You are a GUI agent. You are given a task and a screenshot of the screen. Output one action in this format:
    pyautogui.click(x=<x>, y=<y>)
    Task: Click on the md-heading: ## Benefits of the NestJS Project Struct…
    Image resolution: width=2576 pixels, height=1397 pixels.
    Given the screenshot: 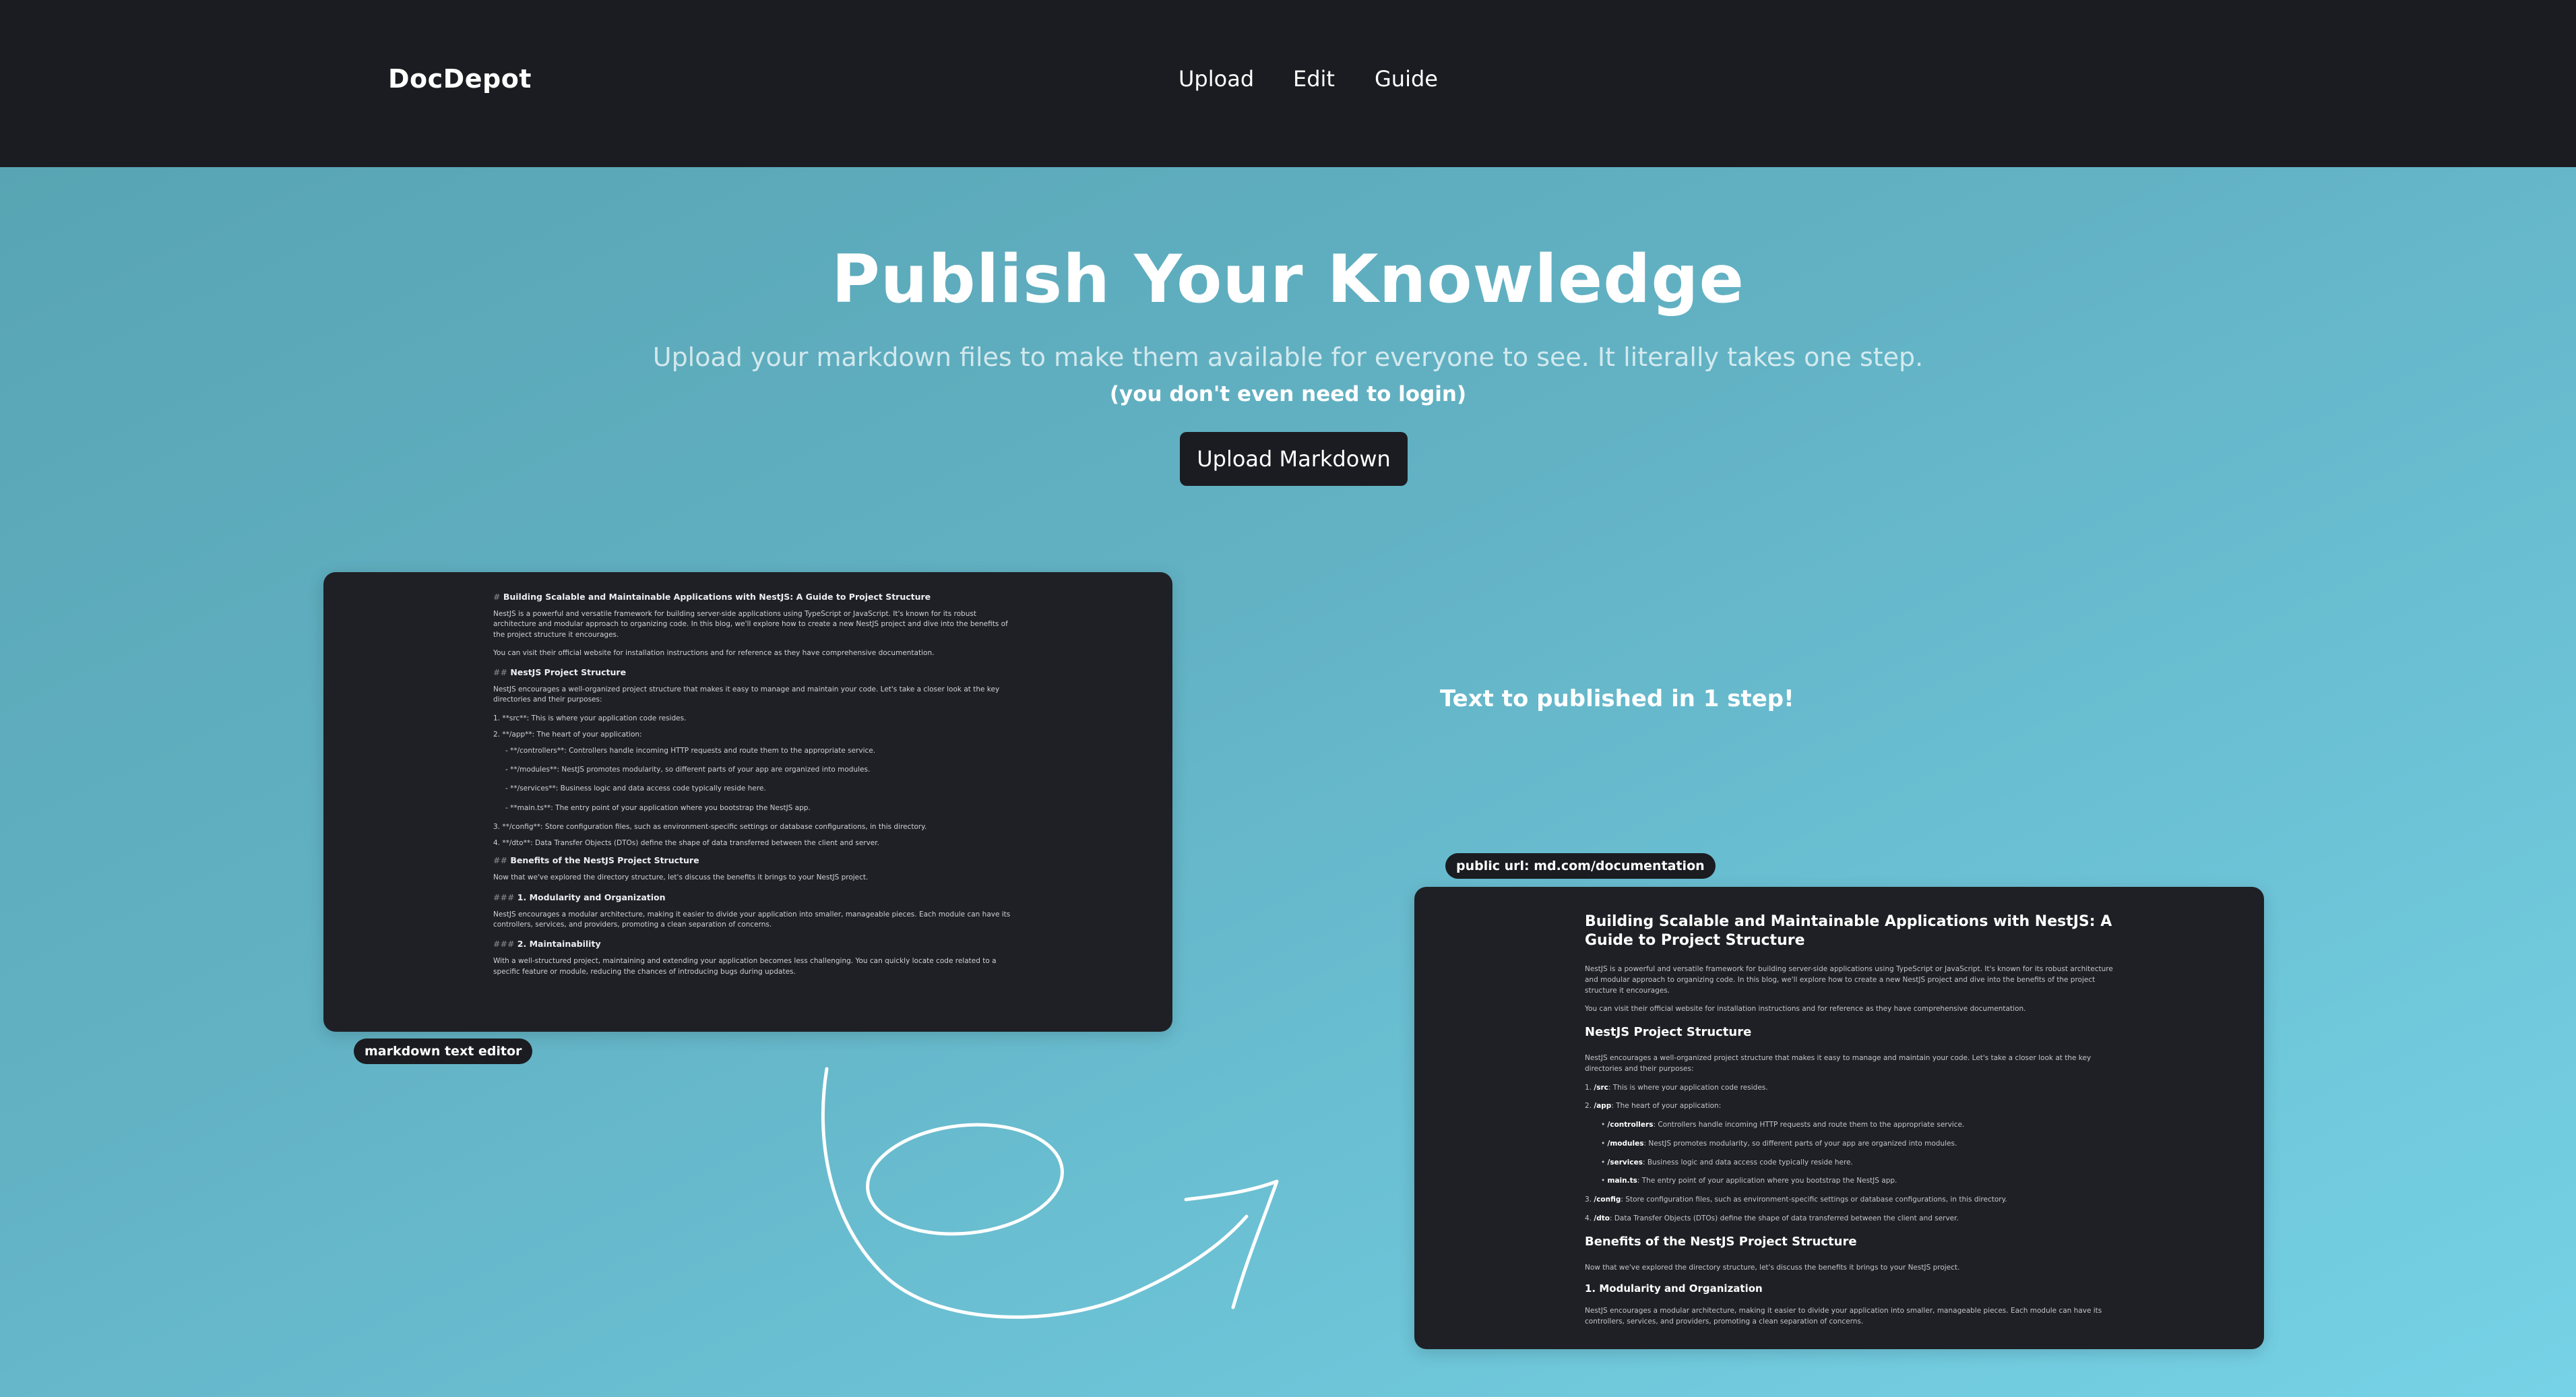 What is the action you would take?
    pyautogui.click(x=596, y=860)
    